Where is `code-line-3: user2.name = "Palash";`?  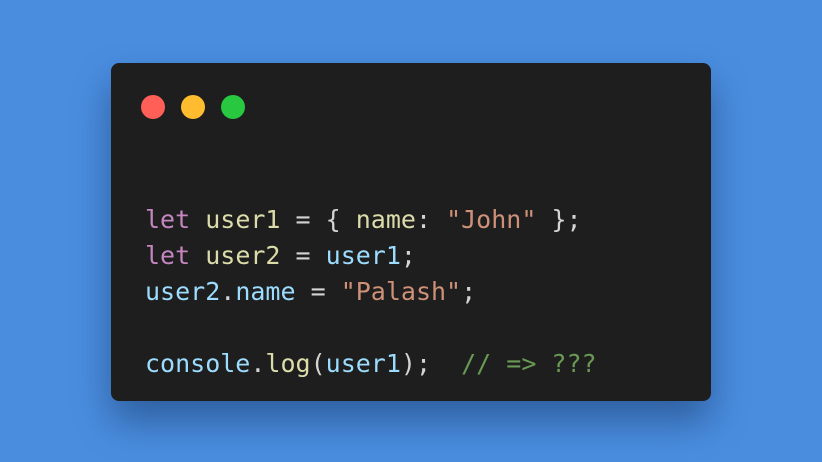 code-line-3: user2.name = "Palash"; is located at coordinates (371, 292).